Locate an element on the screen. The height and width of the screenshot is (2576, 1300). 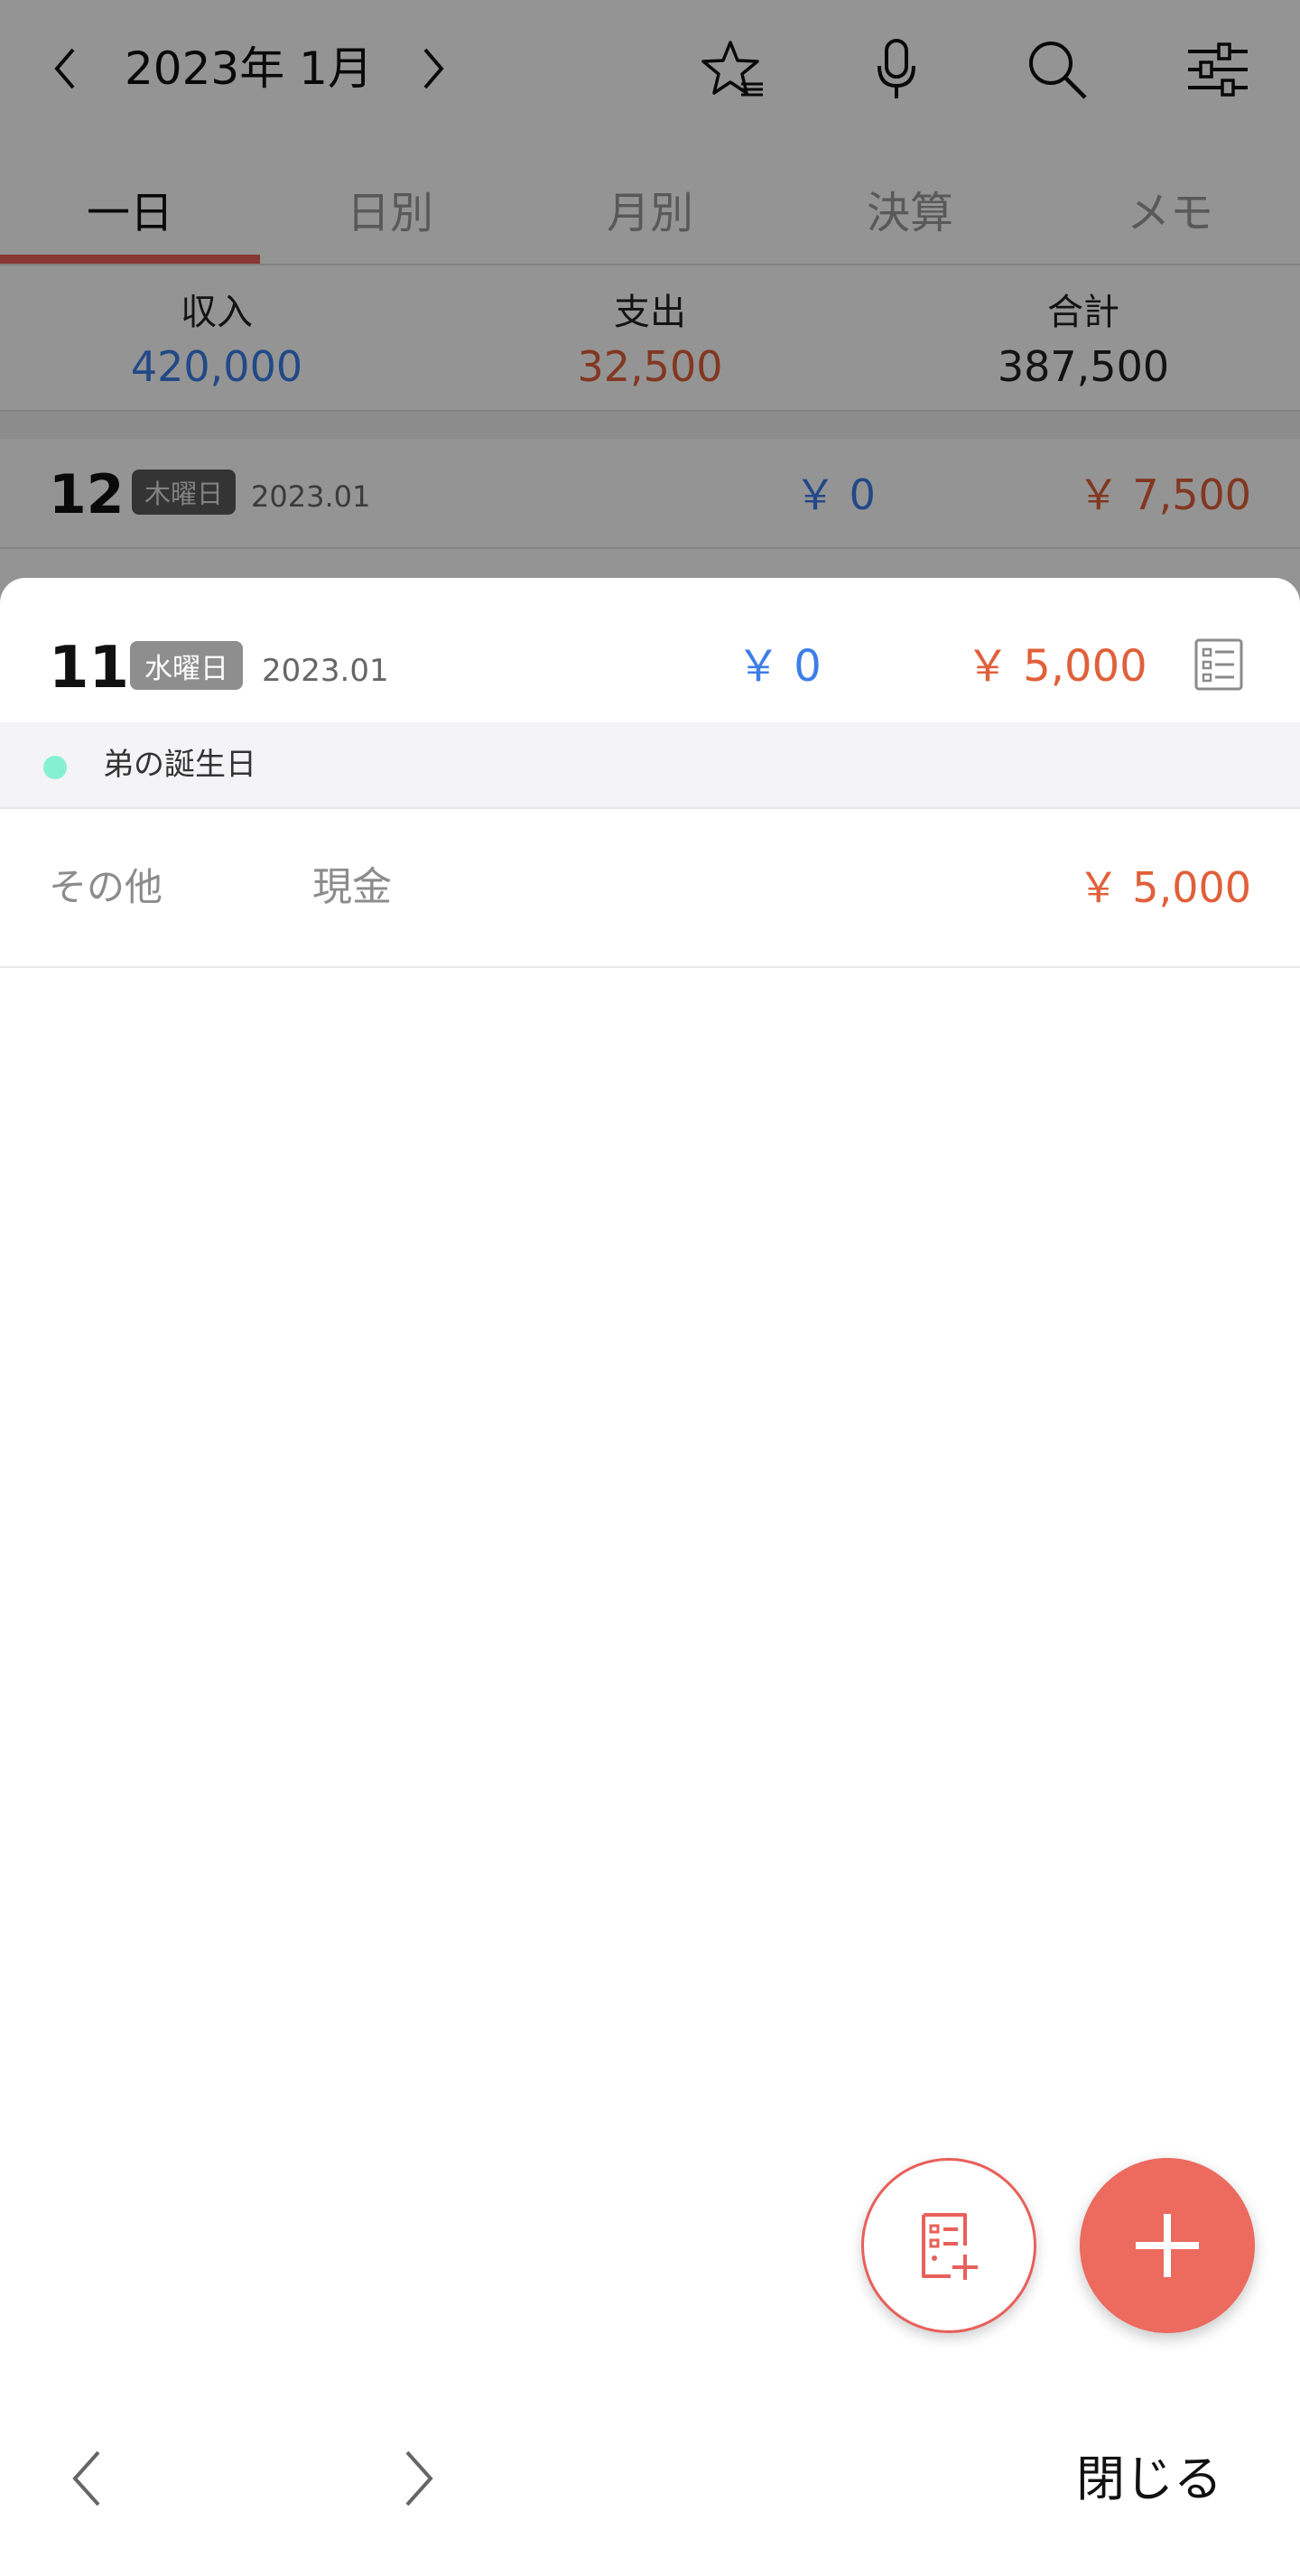
sheet-expense: ￥ 5,000 is located at coordinates (1056, 666).